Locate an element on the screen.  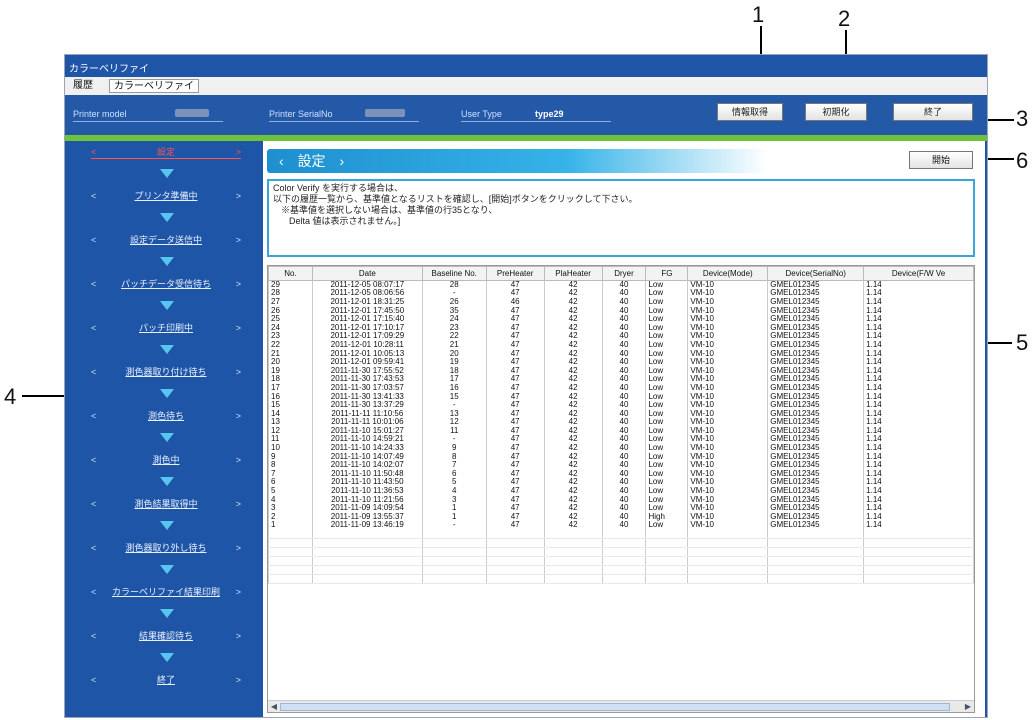
table-cell: 2011-12-01 09:59:41 is located at coordinates (367, 362).